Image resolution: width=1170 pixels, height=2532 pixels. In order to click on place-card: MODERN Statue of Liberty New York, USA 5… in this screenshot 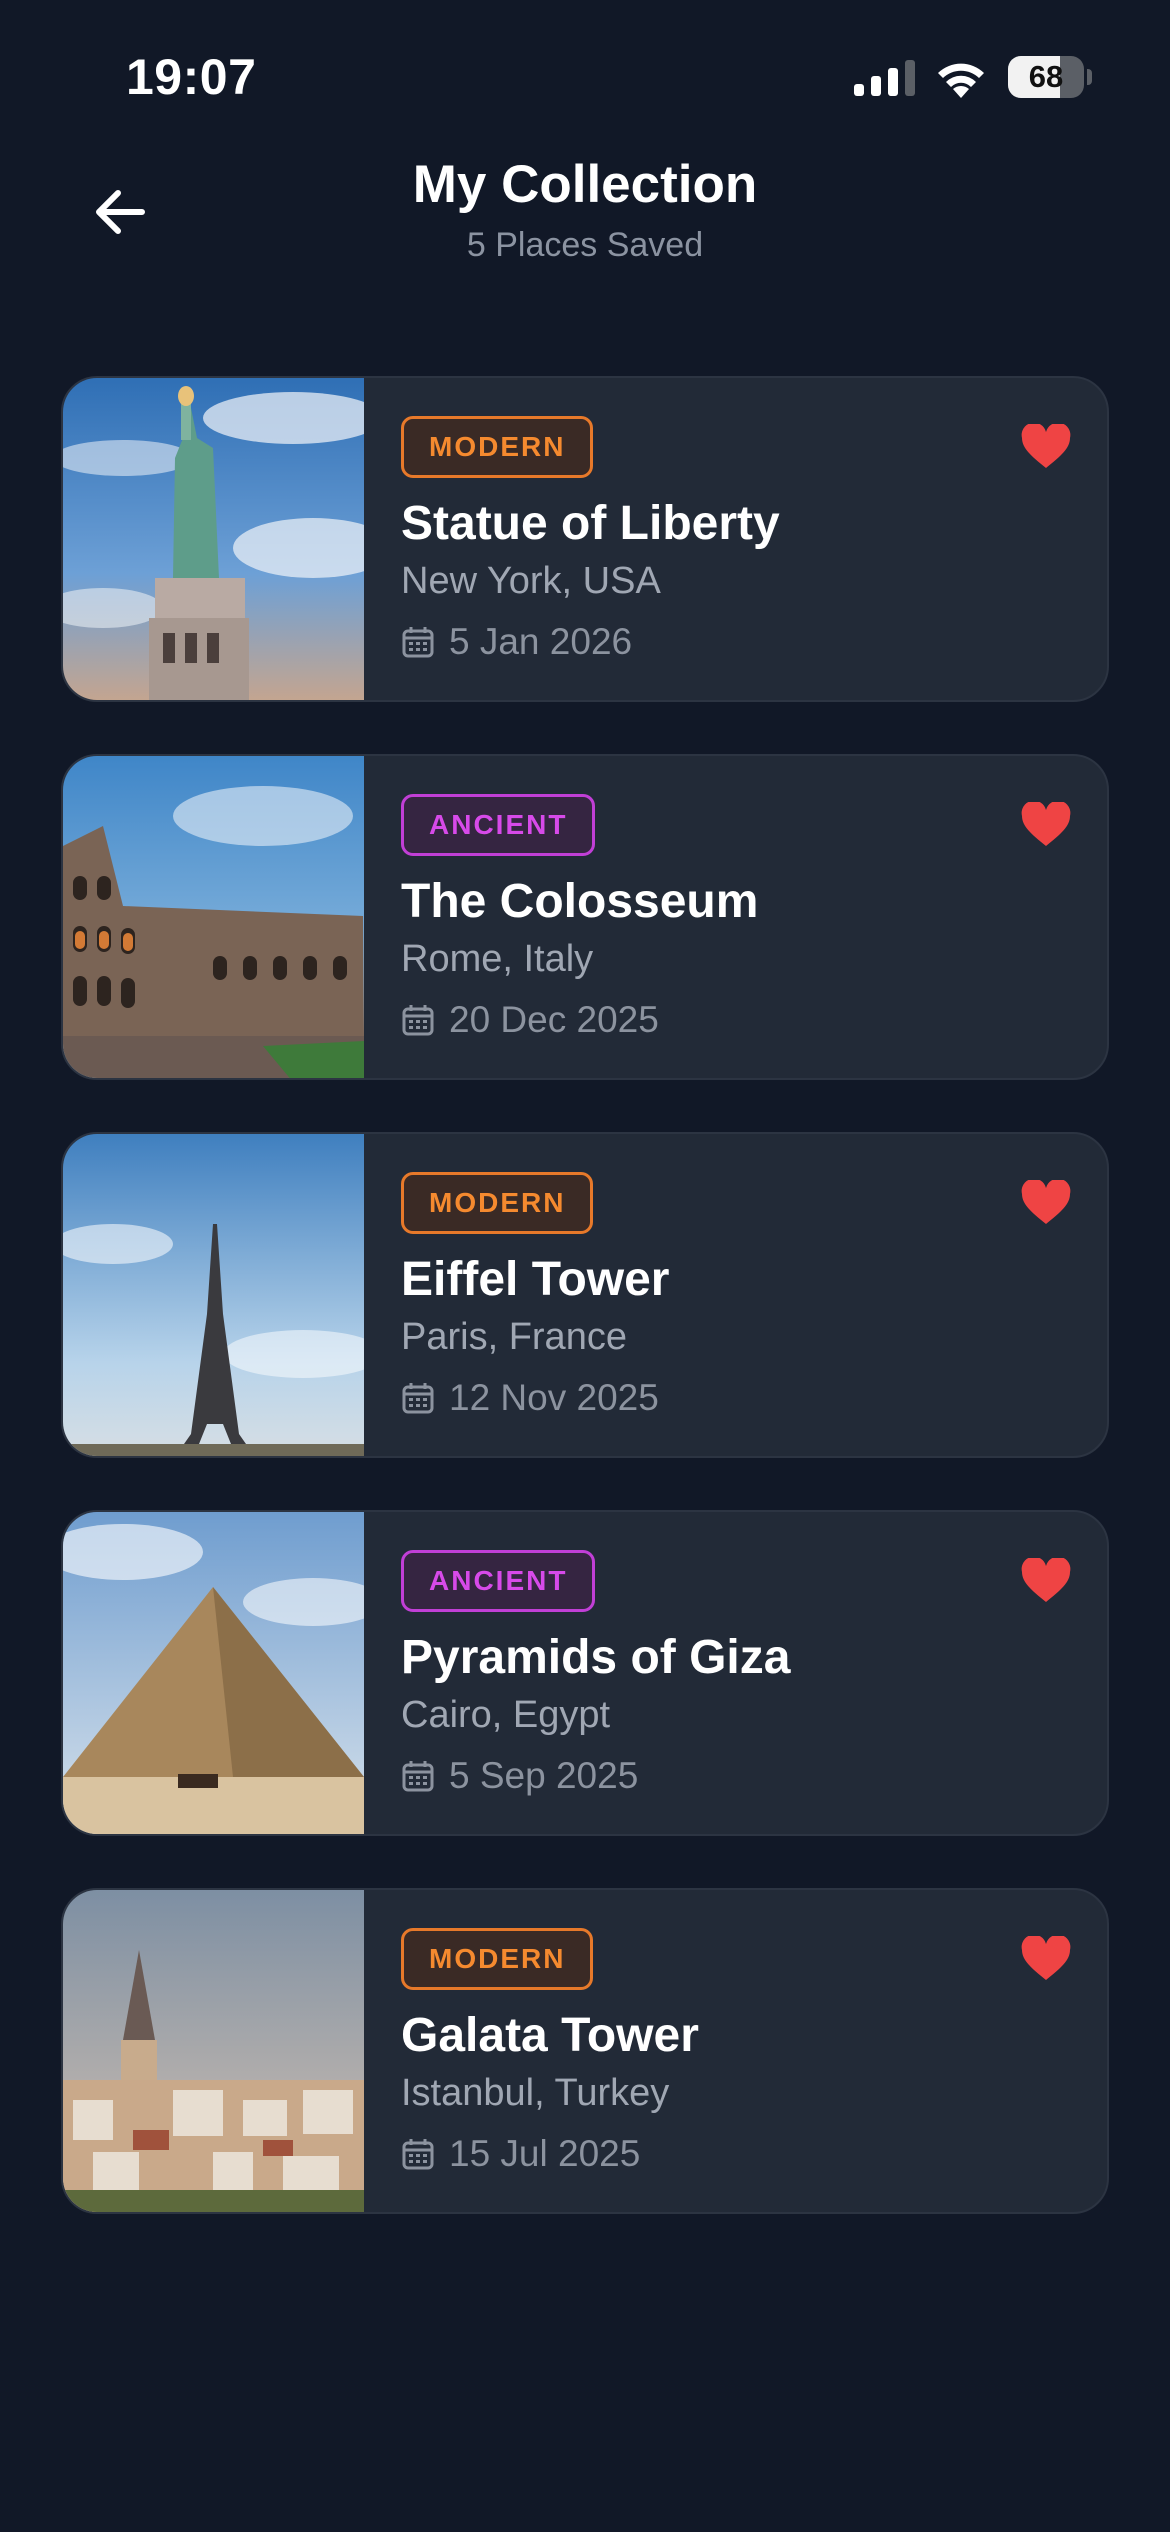, I will do `click(585, 539)`.